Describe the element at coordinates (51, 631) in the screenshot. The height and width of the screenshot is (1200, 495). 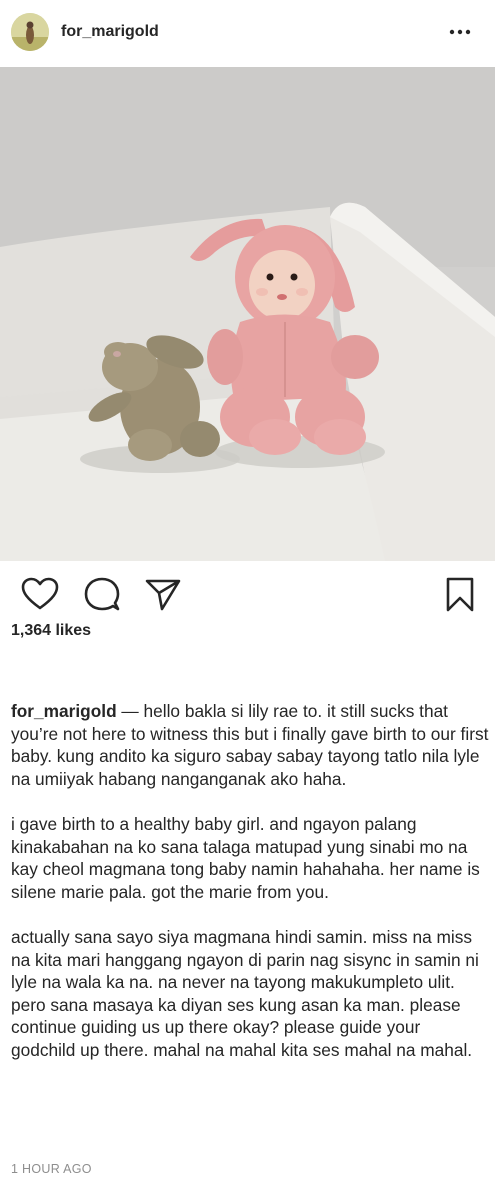
I see `likes-count: 1,364 likes` at that location.